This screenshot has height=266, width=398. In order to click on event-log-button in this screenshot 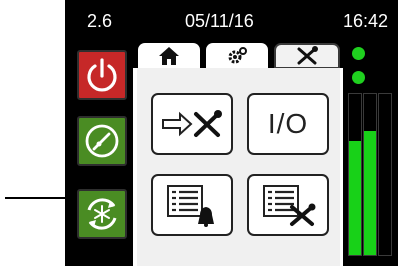, I will do `click(192, 205)`.